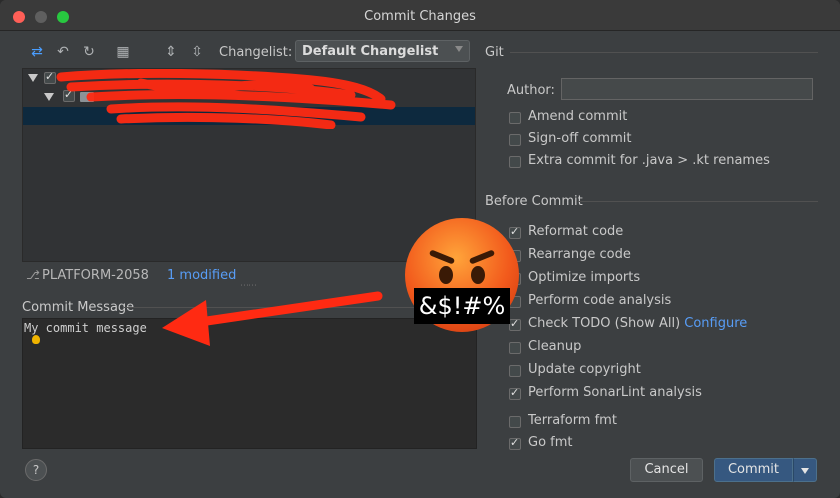 This screenshot has height=498, width=840. What do you see at coordinates (37, 52) in the screenshot?
I see `diff-icon: ⇄` at bounding box center [37, 52].